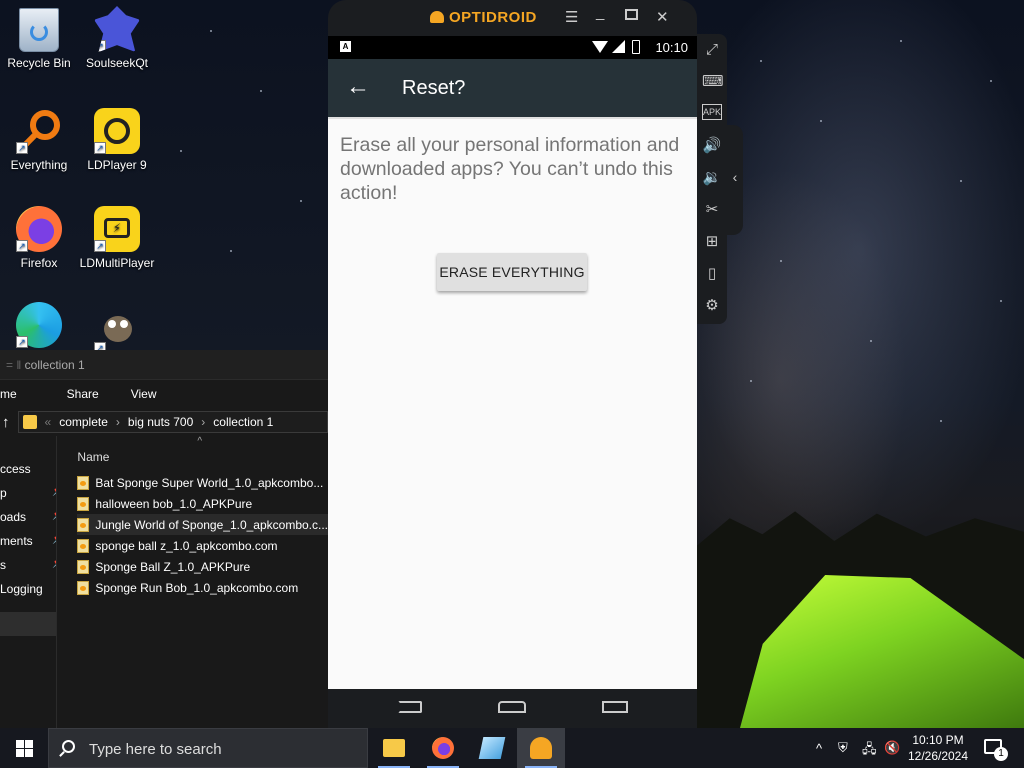  What do you see at coordinates (541, 748) in the screenshot?
I see `taskbar-optidroid` at bounding box center [541, 748].